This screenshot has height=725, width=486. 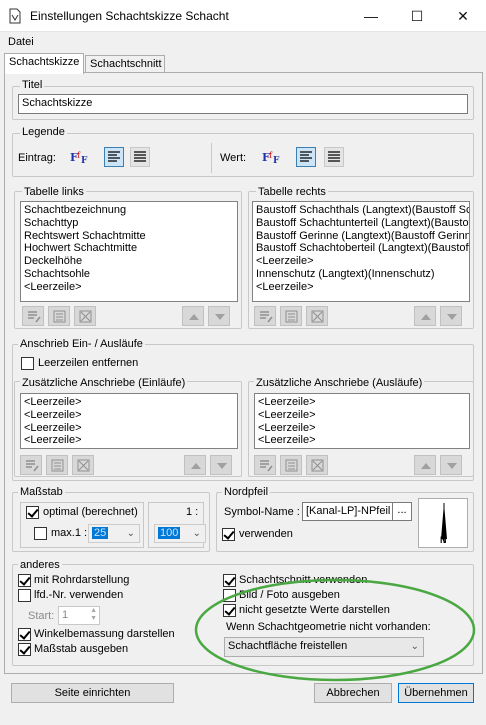 I want to click on lfd-checkbox, so click(x=24, y=595).